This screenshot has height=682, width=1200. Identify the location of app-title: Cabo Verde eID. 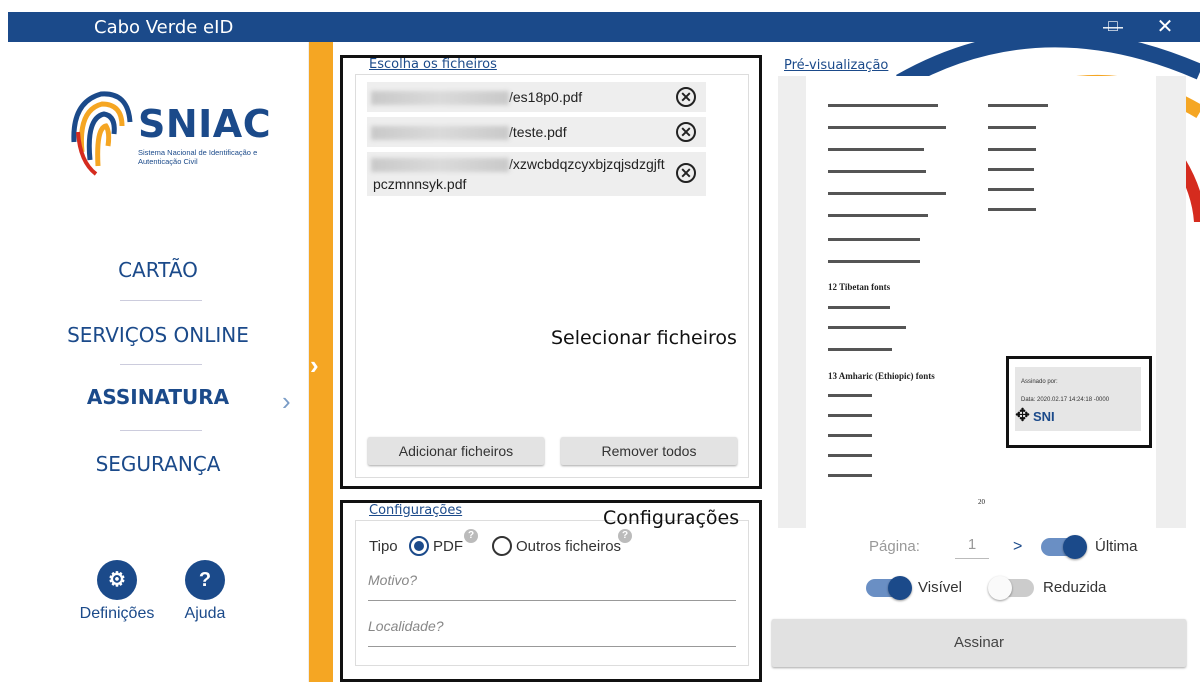
(164, 27).